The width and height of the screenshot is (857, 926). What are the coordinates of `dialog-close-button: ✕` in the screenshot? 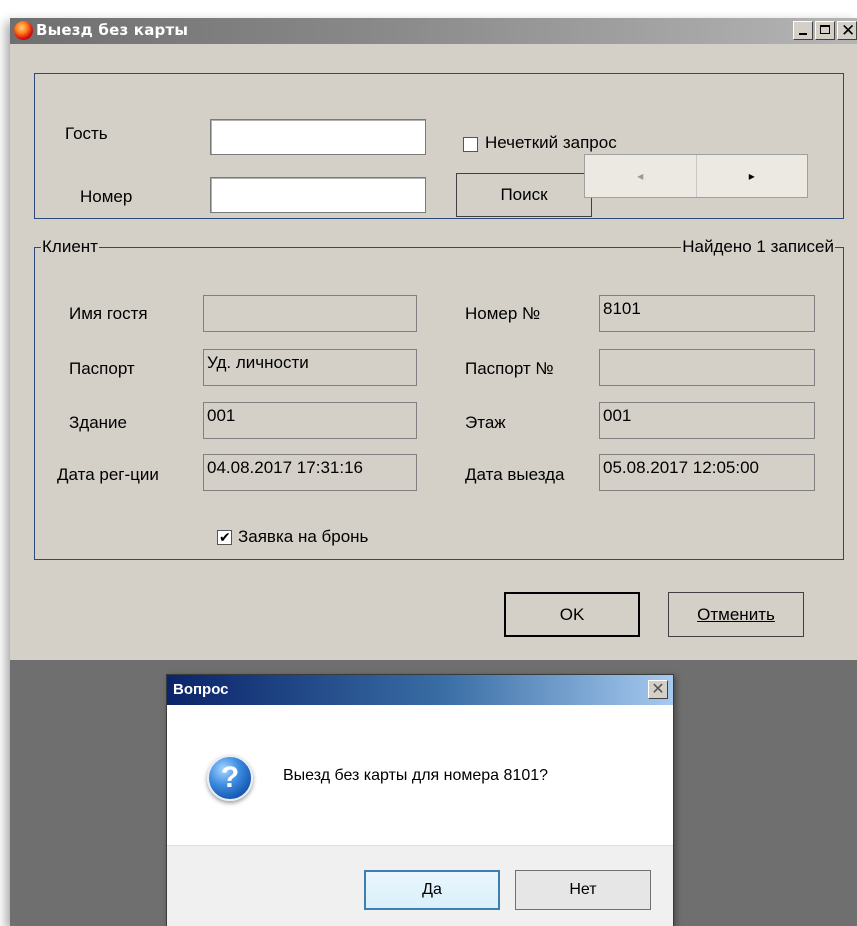 It's located at (658, 689).